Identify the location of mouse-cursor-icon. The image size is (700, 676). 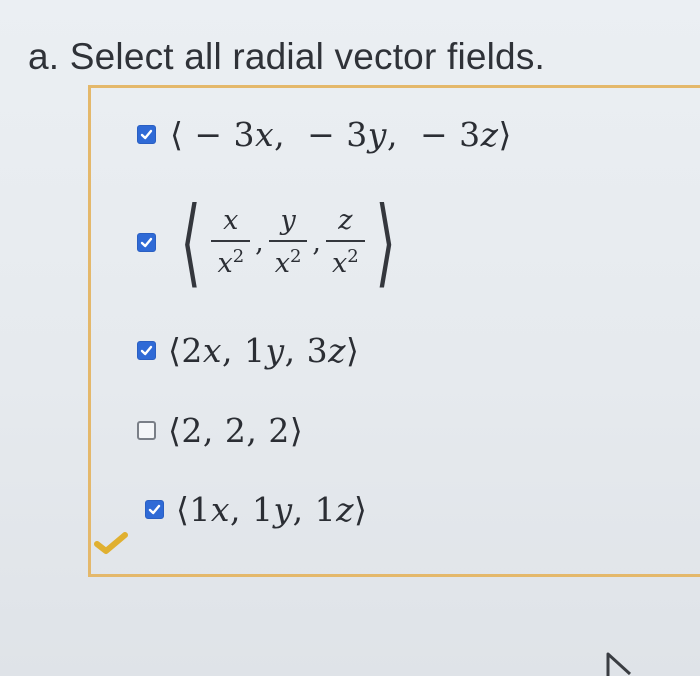
(619, 664).